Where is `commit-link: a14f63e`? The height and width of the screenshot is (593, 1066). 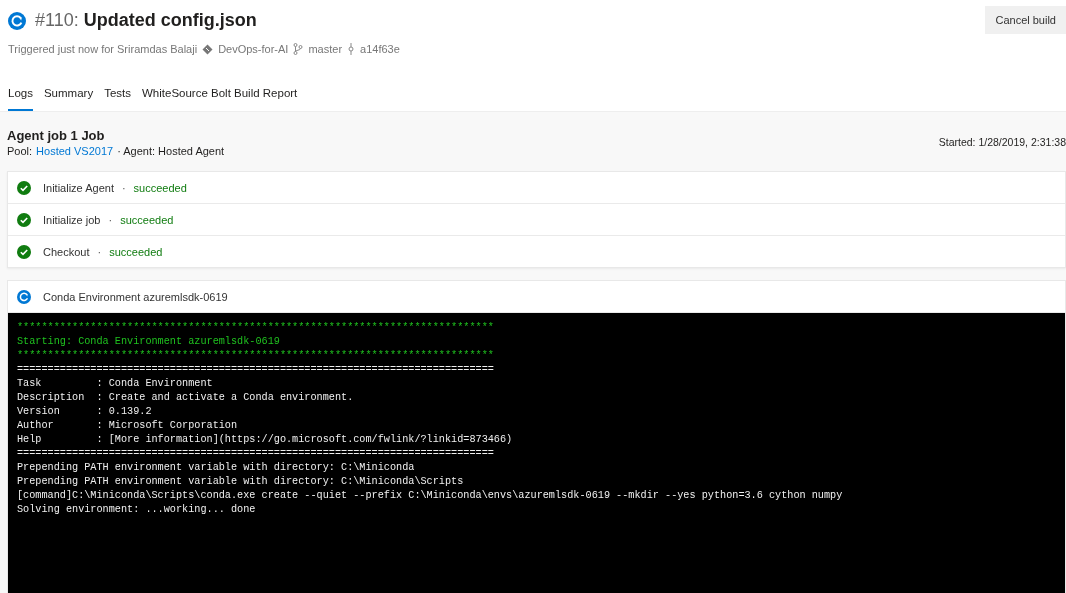 commit-link: a14f63e is located at coordinates (380, 49).